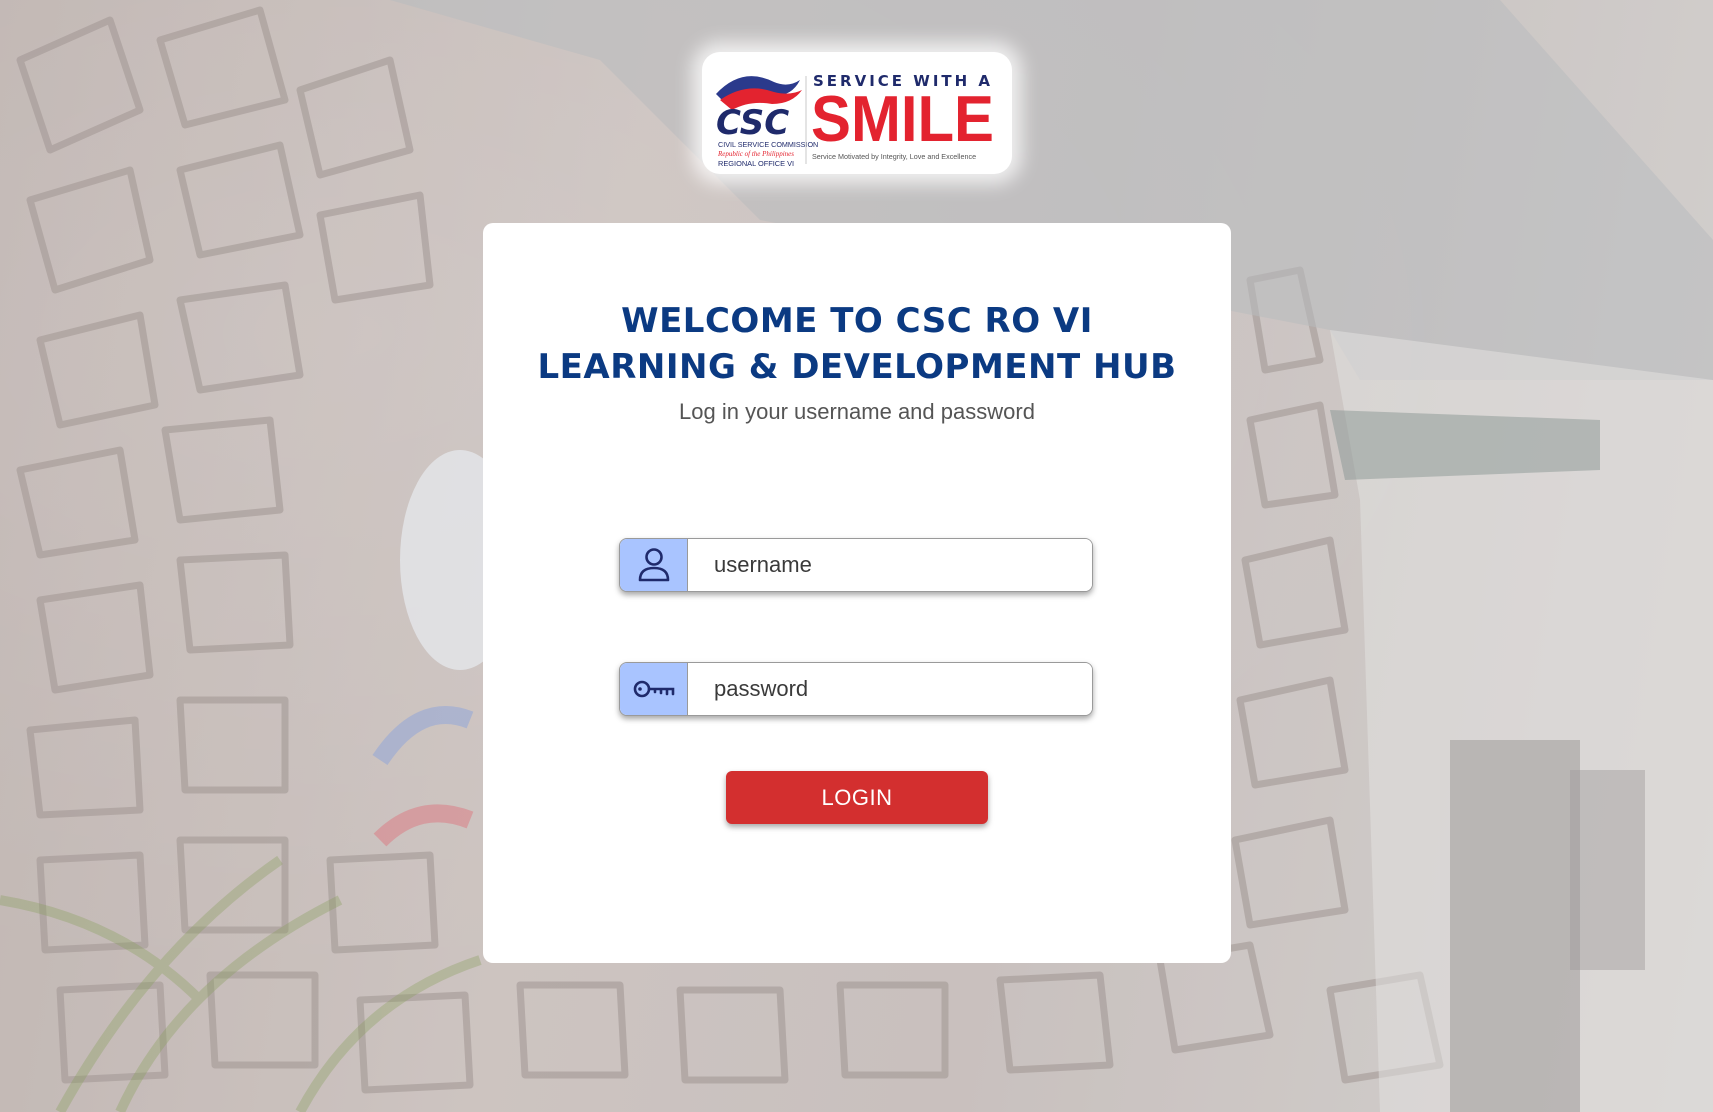 The image size is (1713, 1112). I want to click on password-input, so click(890, 689).